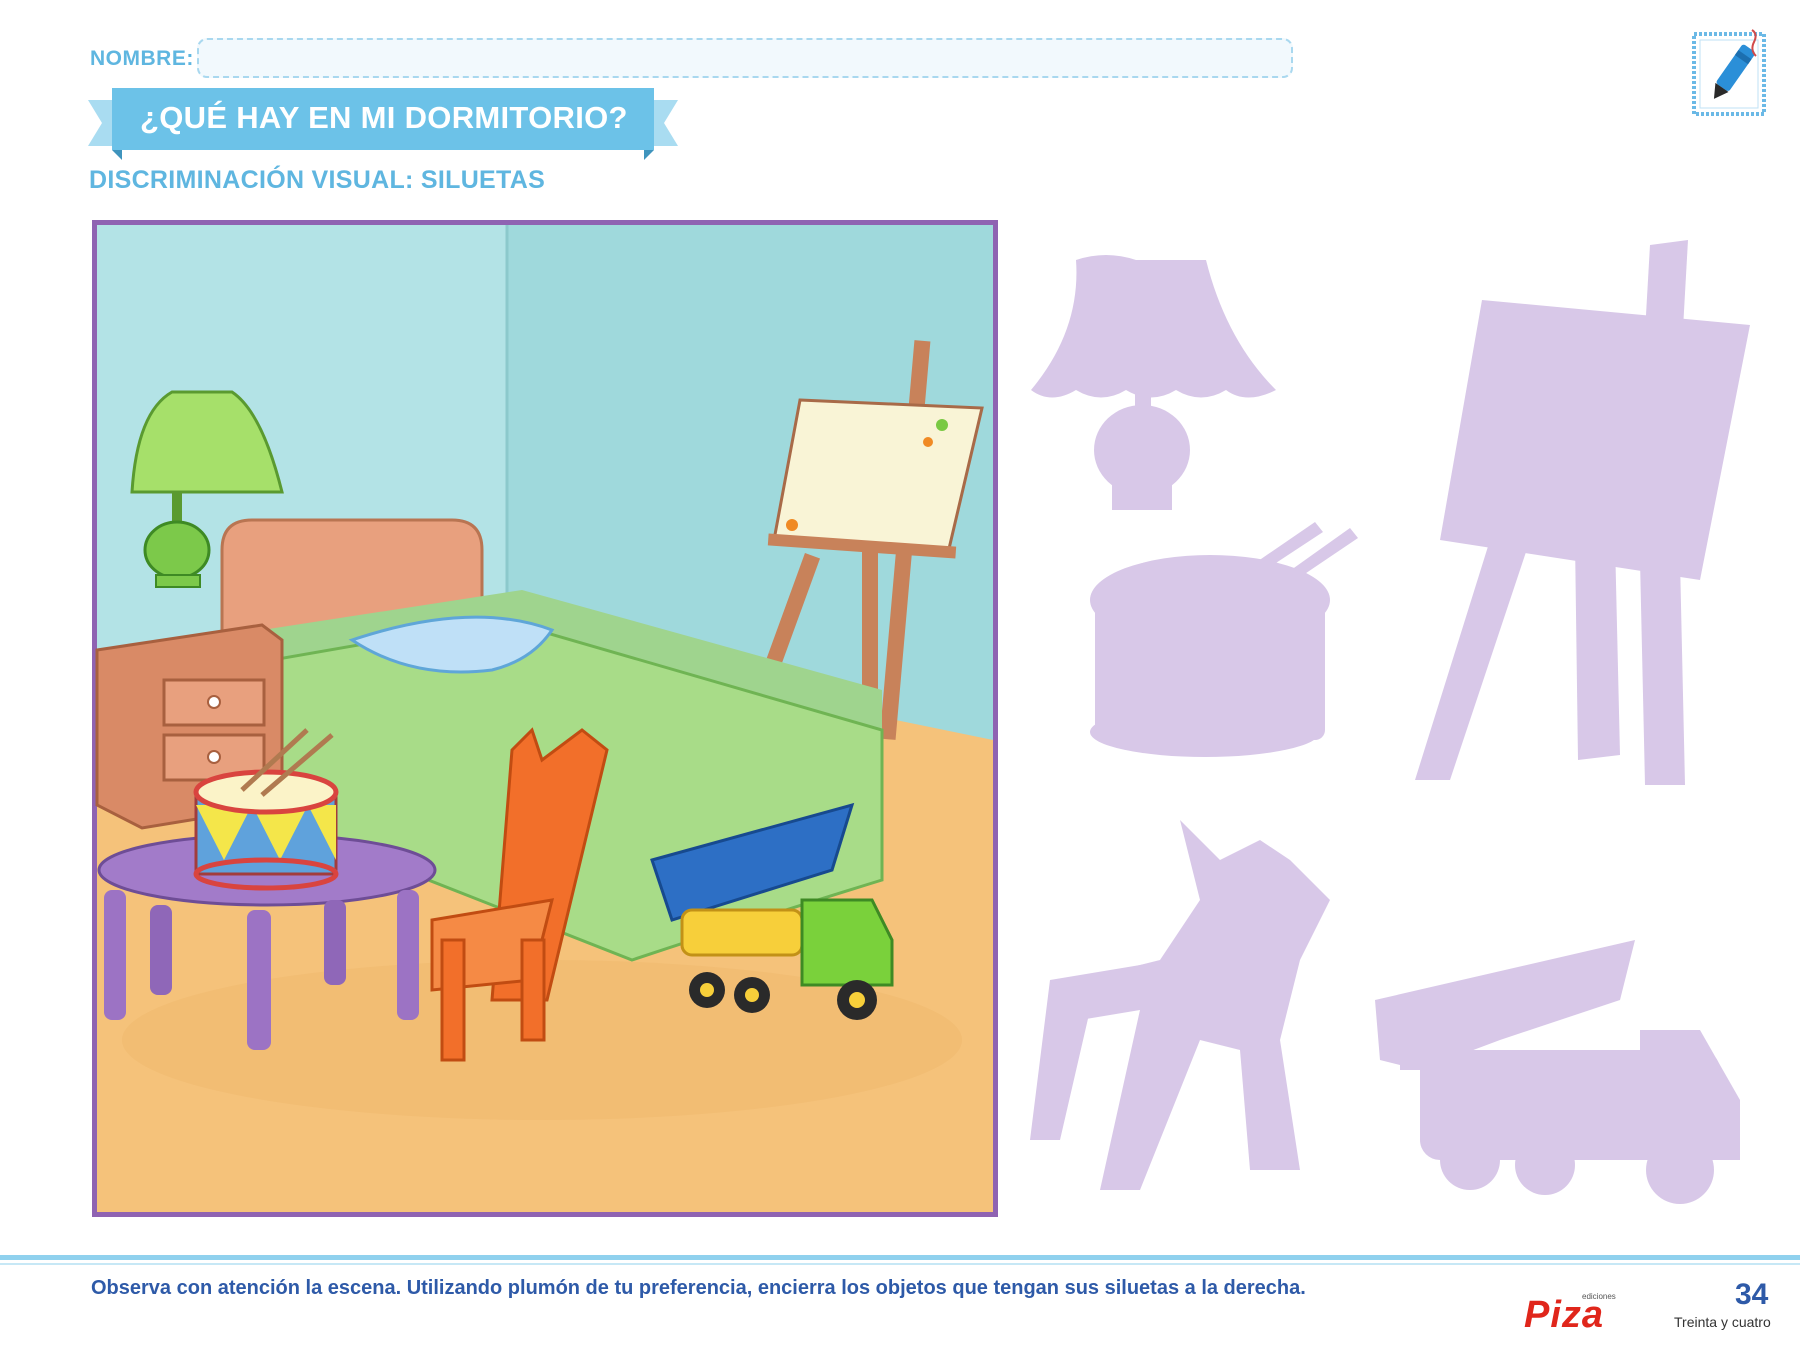 The image size is (1800, 1363). What do you see at coordinates (1180, 1005) in the screenshot?
I see `chair-silhouette` at bounding box center [1180, 1005].